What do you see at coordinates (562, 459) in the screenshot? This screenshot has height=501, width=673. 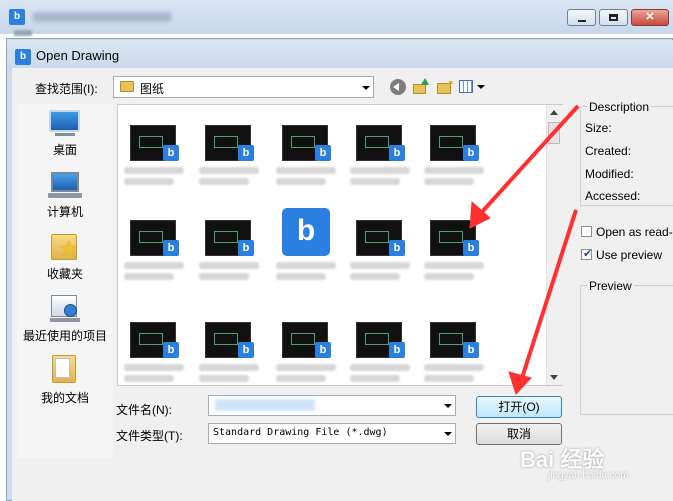 I see `watermark-text: Bai 经验` at bounding box center [562, 459].